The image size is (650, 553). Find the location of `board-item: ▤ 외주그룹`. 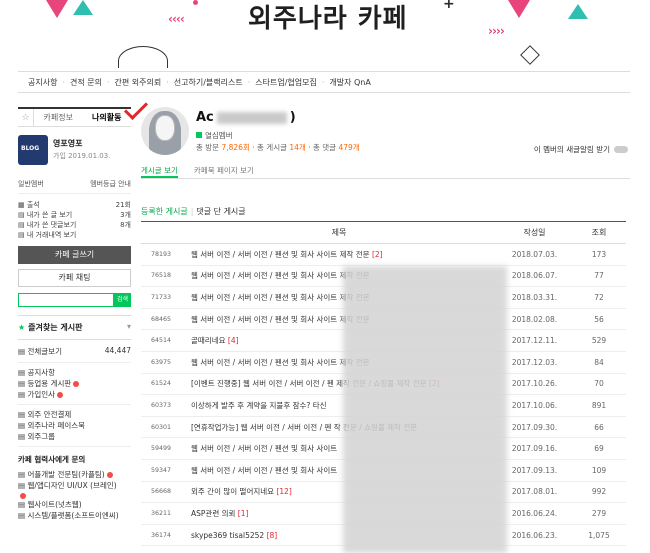

board-item: ▤ 외주그룹 is located at coordinates (74, 436).